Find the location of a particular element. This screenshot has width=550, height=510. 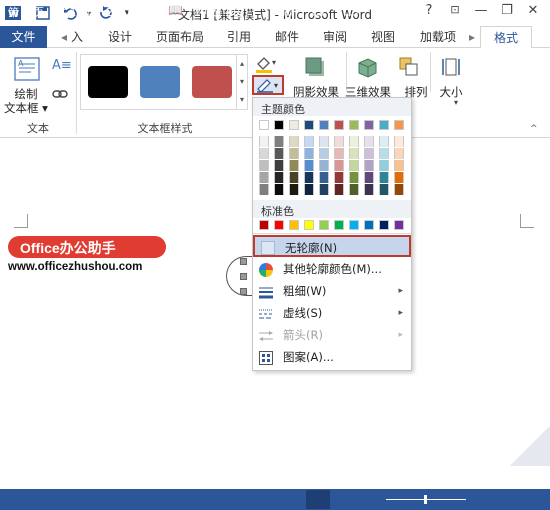

style-swatch-blue is located at coordinates (160, 82).